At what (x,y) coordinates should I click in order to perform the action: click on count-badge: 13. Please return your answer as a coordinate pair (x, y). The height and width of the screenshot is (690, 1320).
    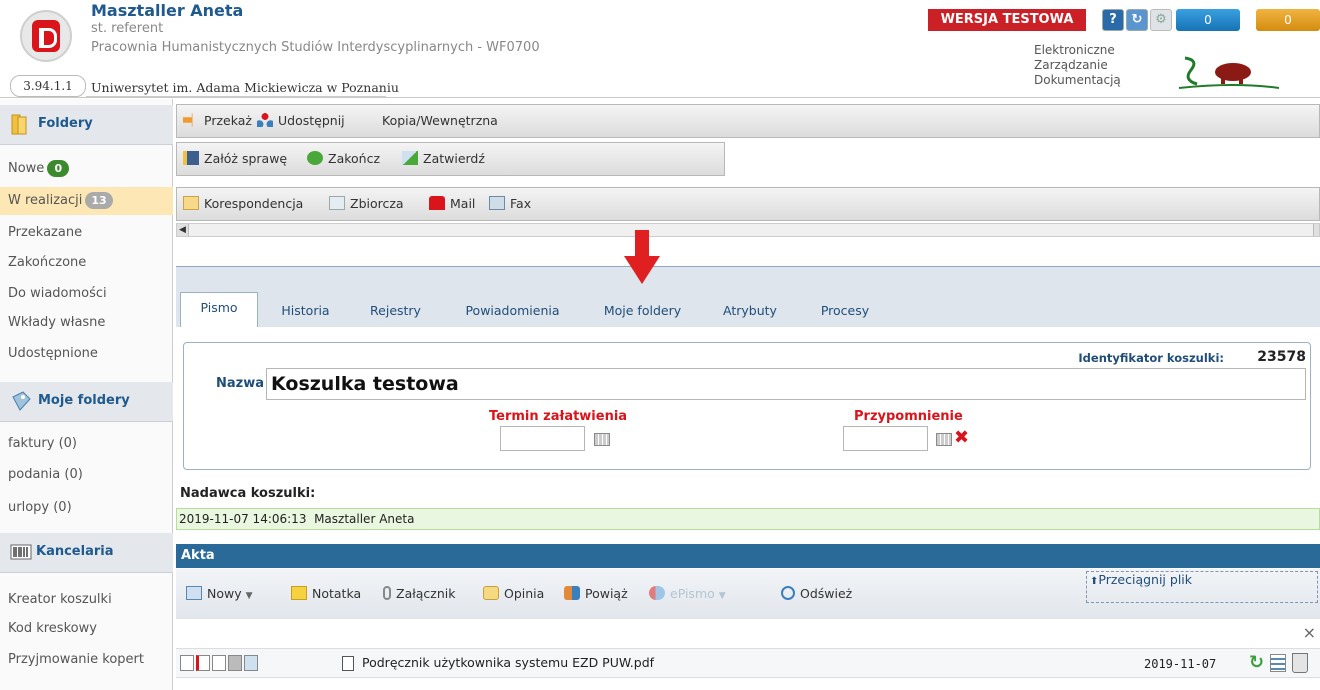
    Looking at the image, I should click on (99, 200).